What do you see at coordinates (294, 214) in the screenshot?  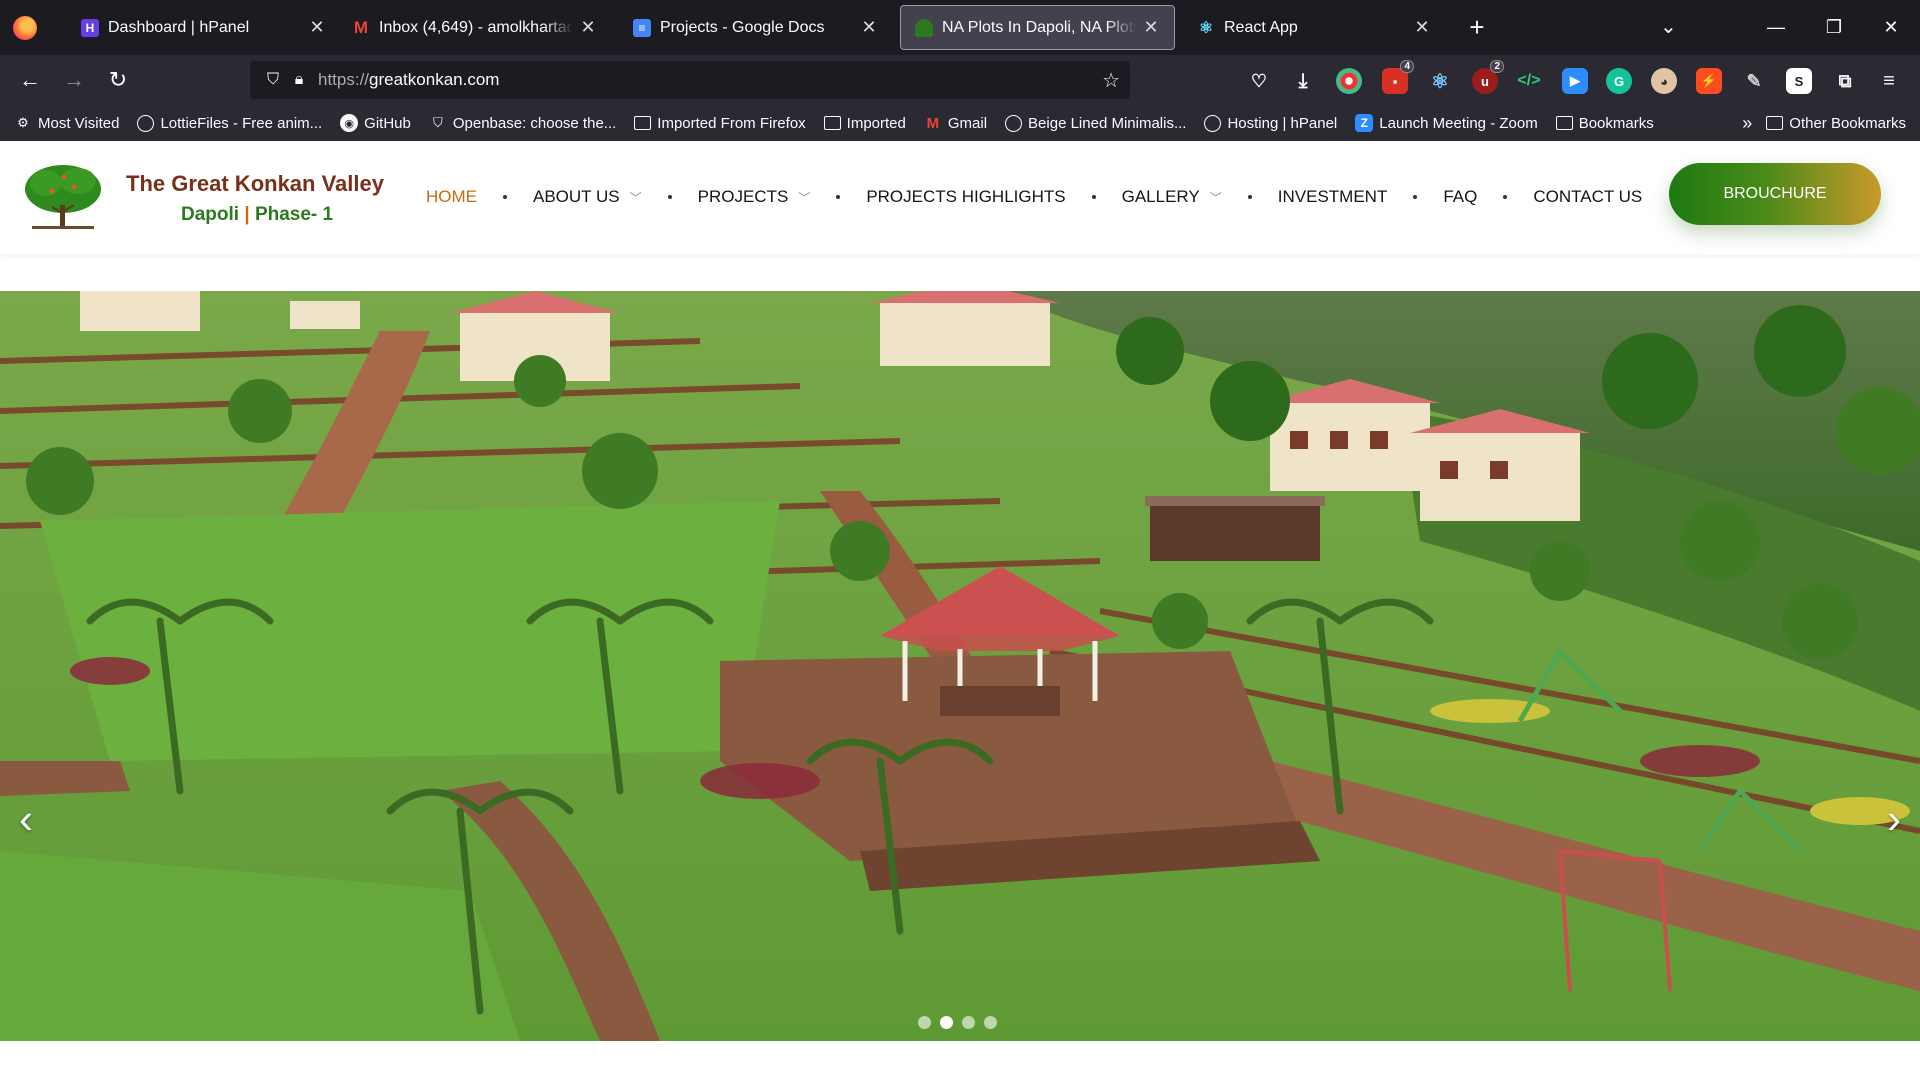 I see `brand-phase: Phase- 1` at bounding box center [294, 214].